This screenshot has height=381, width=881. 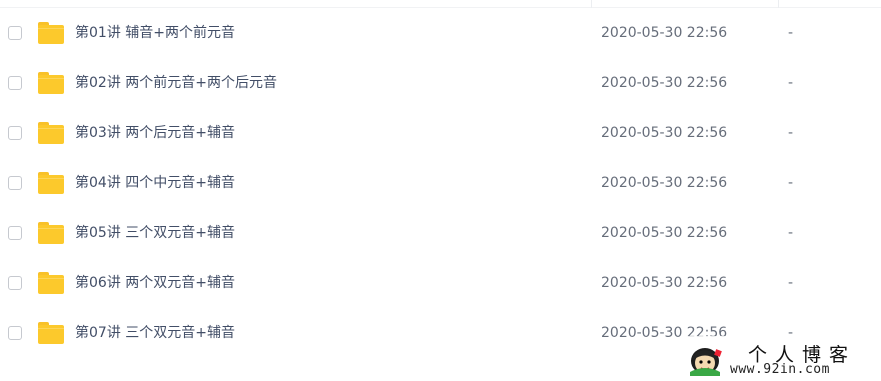 What do you see at coordinates (440, 135) in the screenshot?
I see `file-row: 第03讲 两个后元音+辅音 2020-05-30 22:56 -` at bounding box center [440, 135].